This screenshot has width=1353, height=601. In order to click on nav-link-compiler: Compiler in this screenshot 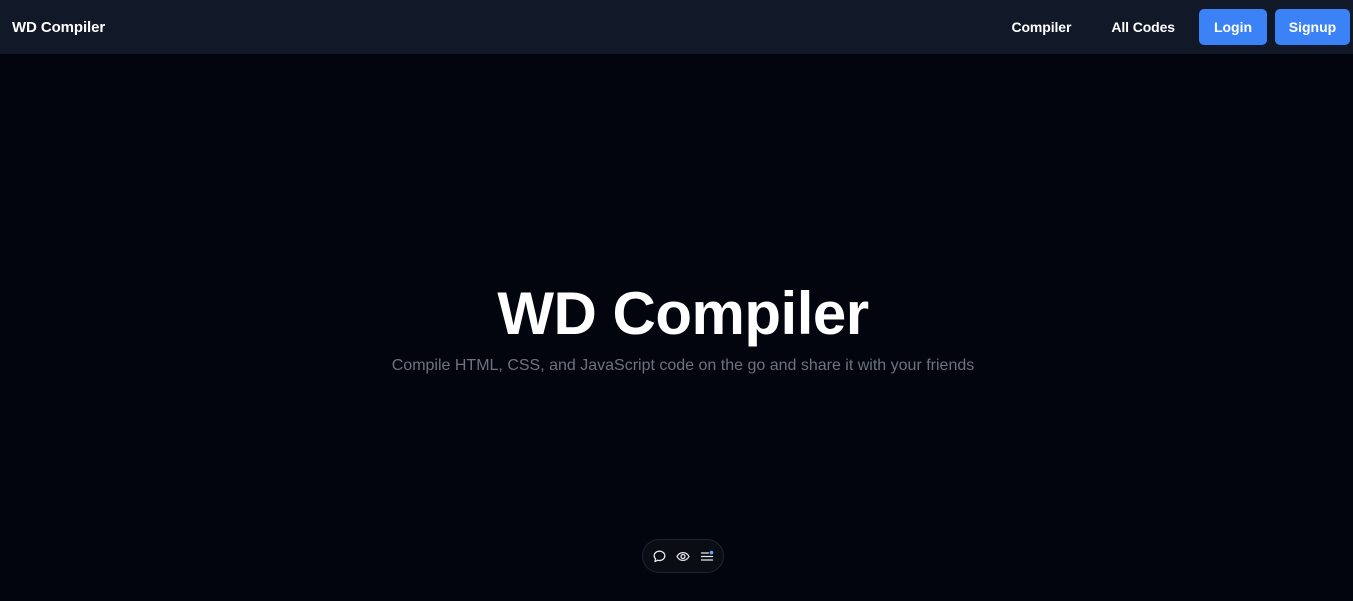, I will do `click(1041, 27)`.